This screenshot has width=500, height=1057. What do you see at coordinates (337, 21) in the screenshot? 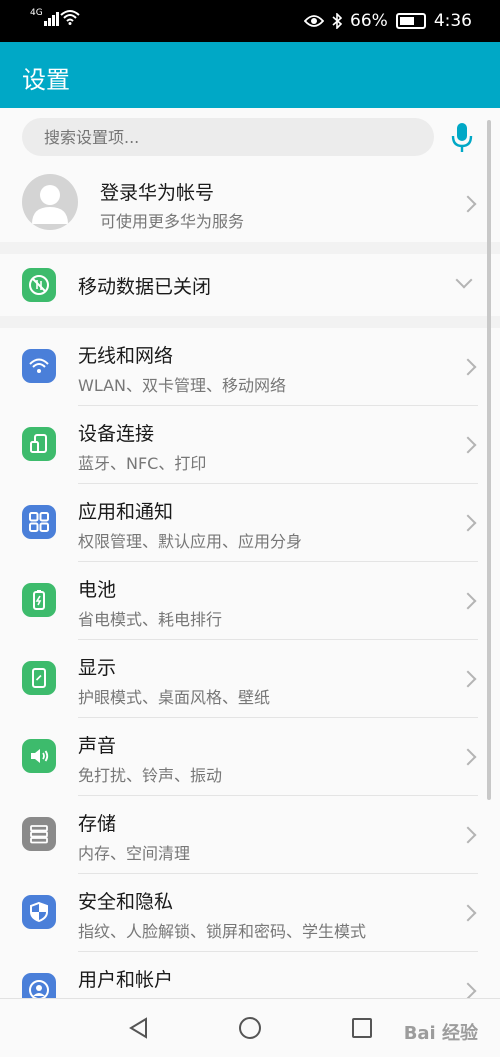
I see `bluetooth-icon` at bounding box center [337, 21].